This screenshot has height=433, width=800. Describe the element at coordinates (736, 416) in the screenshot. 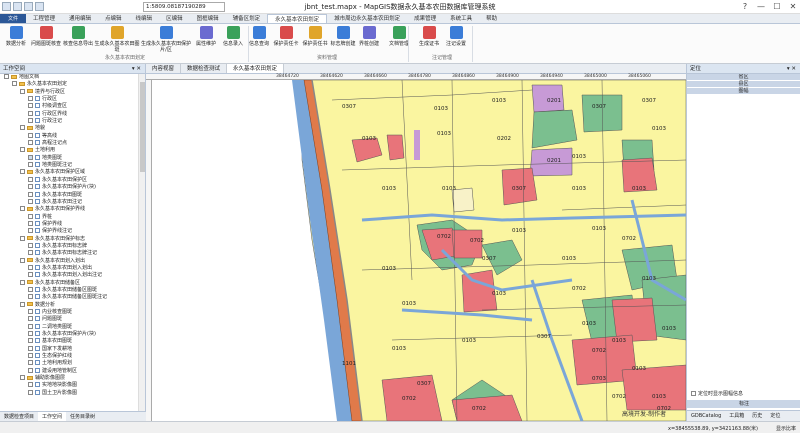

I see `right-panel-tab: 工具箱` at that location.